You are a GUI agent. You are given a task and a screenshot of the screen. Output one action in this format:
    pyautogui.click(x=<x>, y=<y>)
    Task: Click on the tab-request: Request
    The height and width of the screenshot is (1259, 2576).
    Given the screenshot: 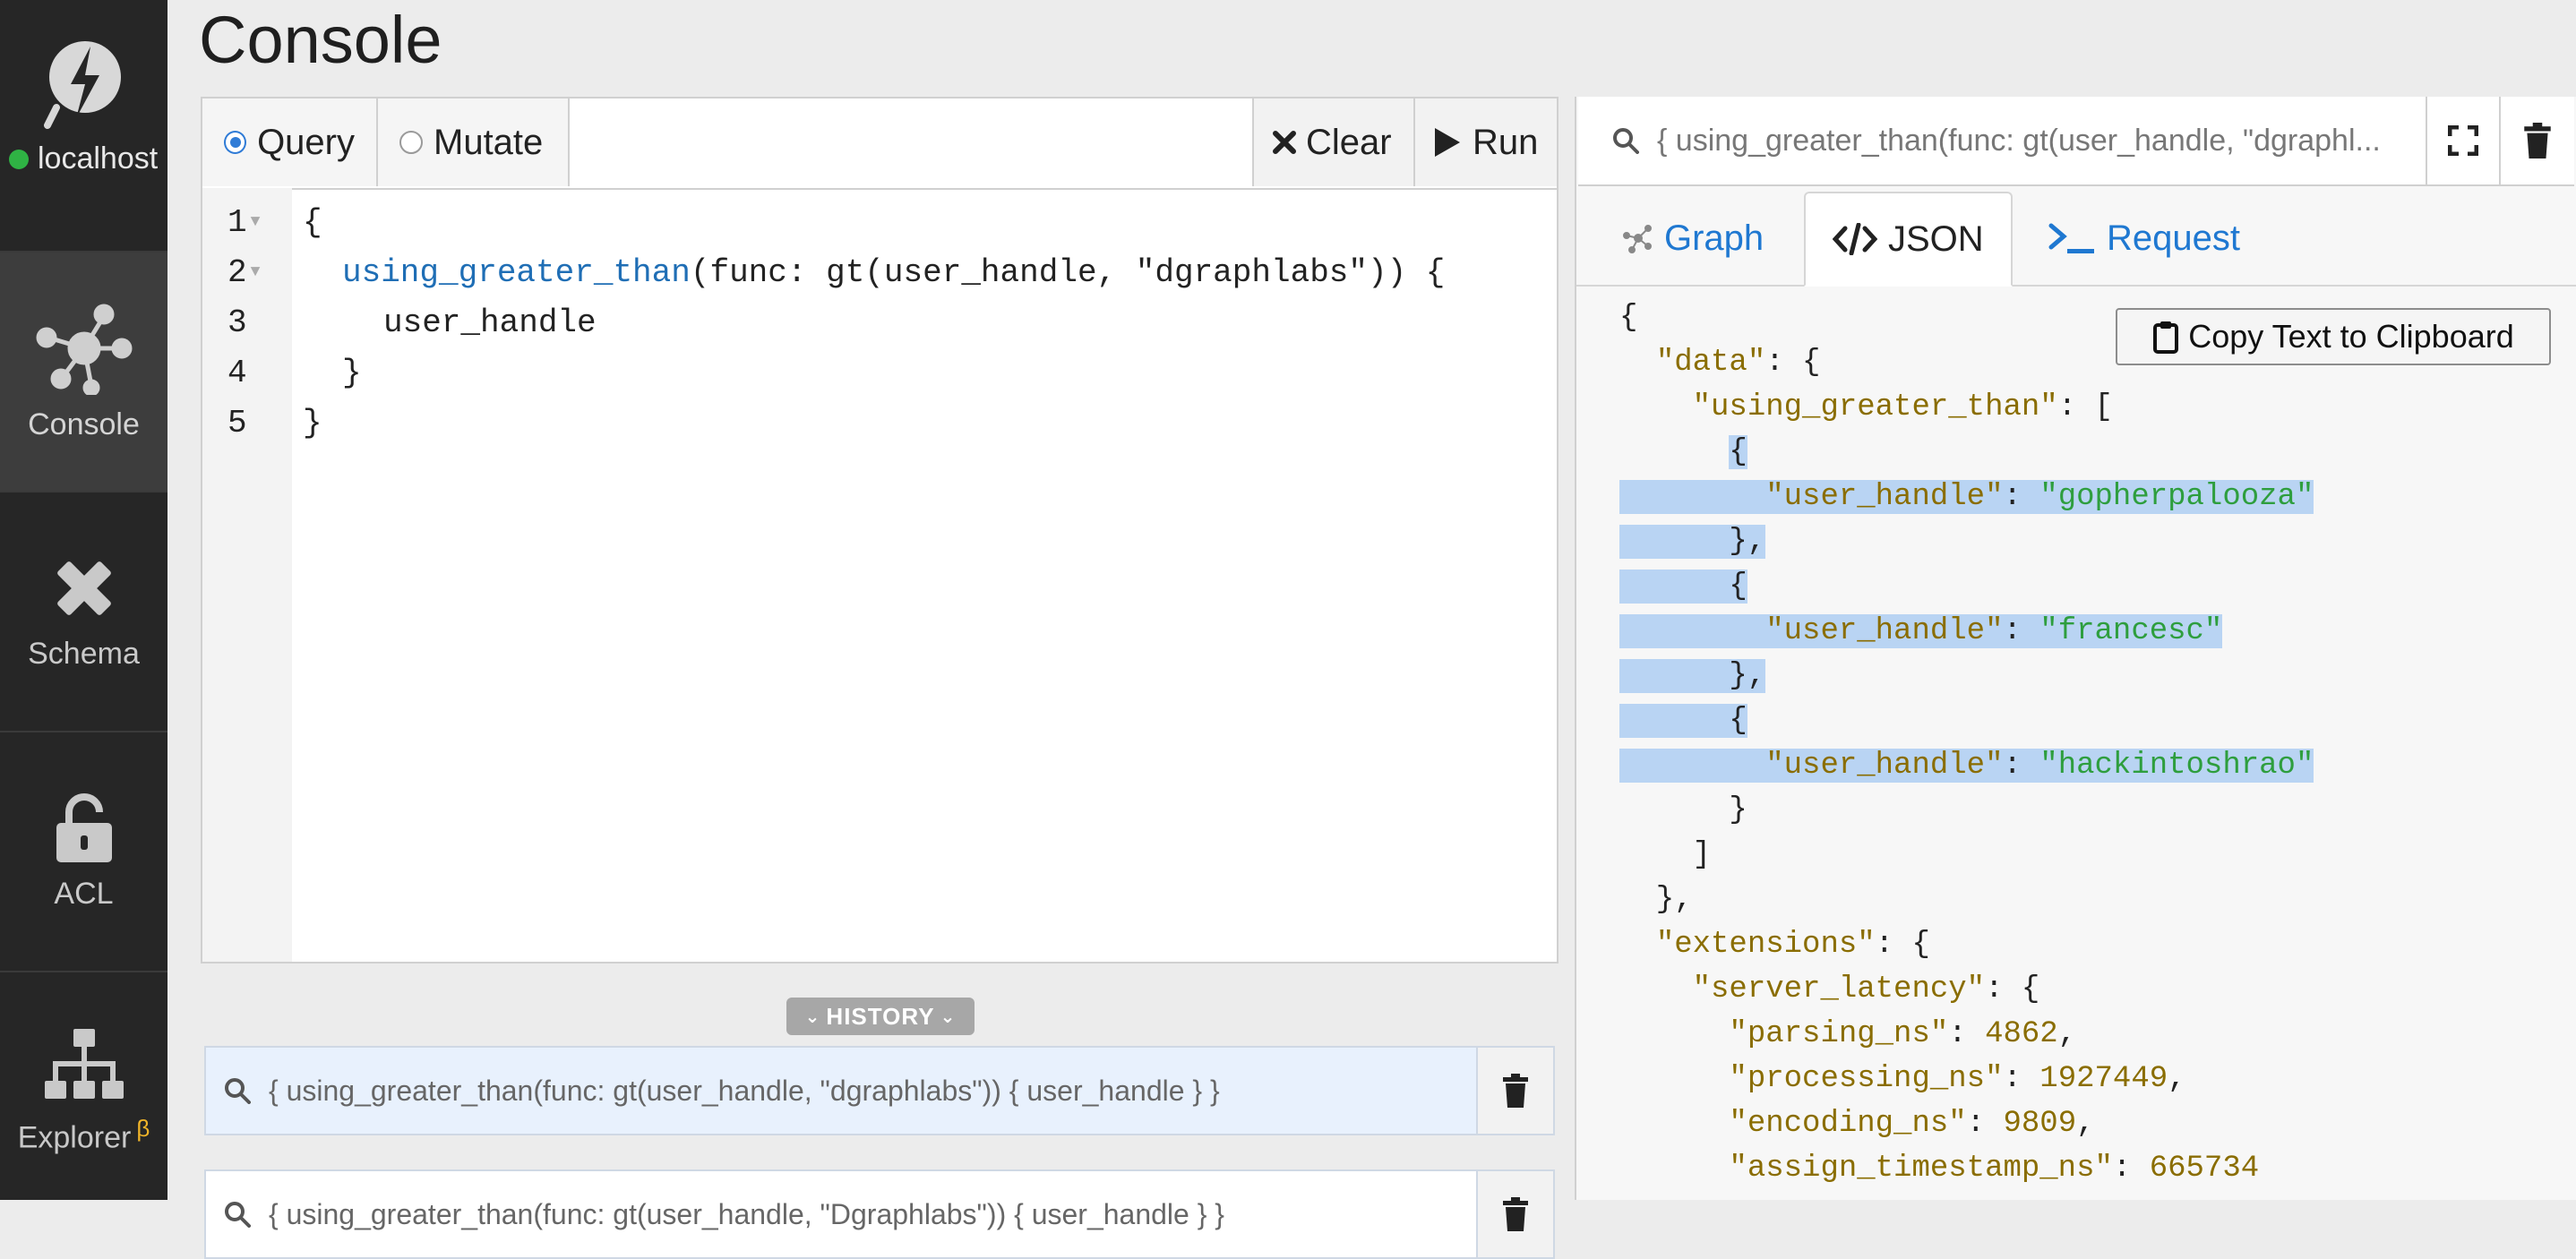 What is the action you would take?
    pyautogui.click(x=2144, y=238)
    